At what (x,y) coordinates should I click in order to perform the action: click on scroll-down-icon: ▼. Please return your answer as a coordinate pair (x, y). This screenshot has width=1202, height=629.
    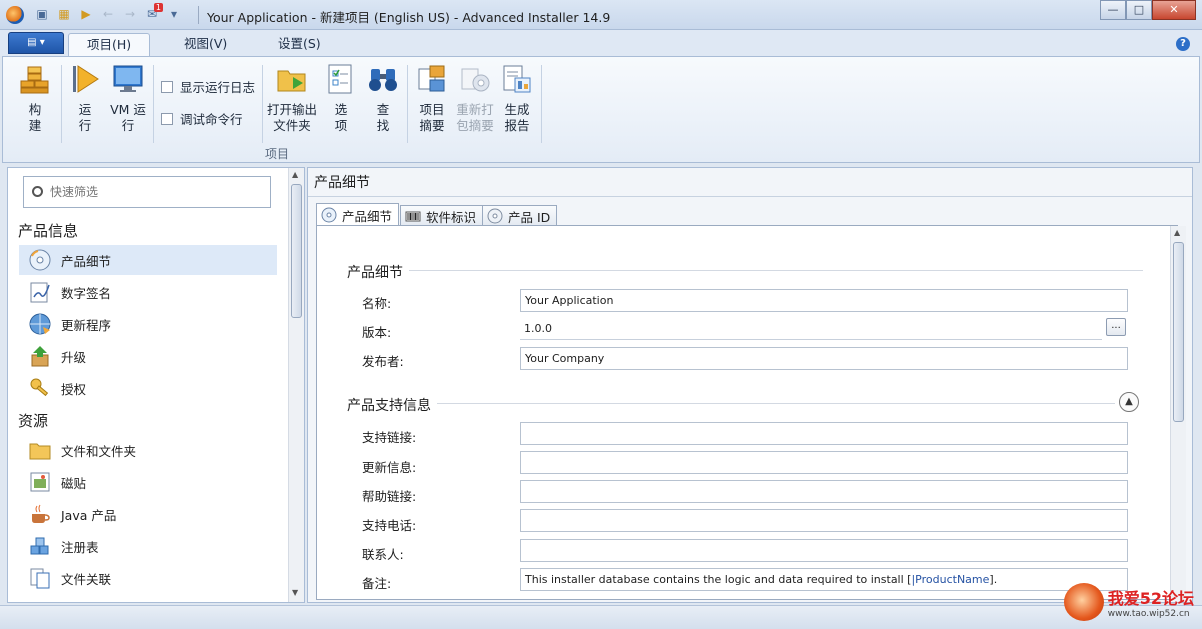
    Looking at the image, I should click on (295, 592).